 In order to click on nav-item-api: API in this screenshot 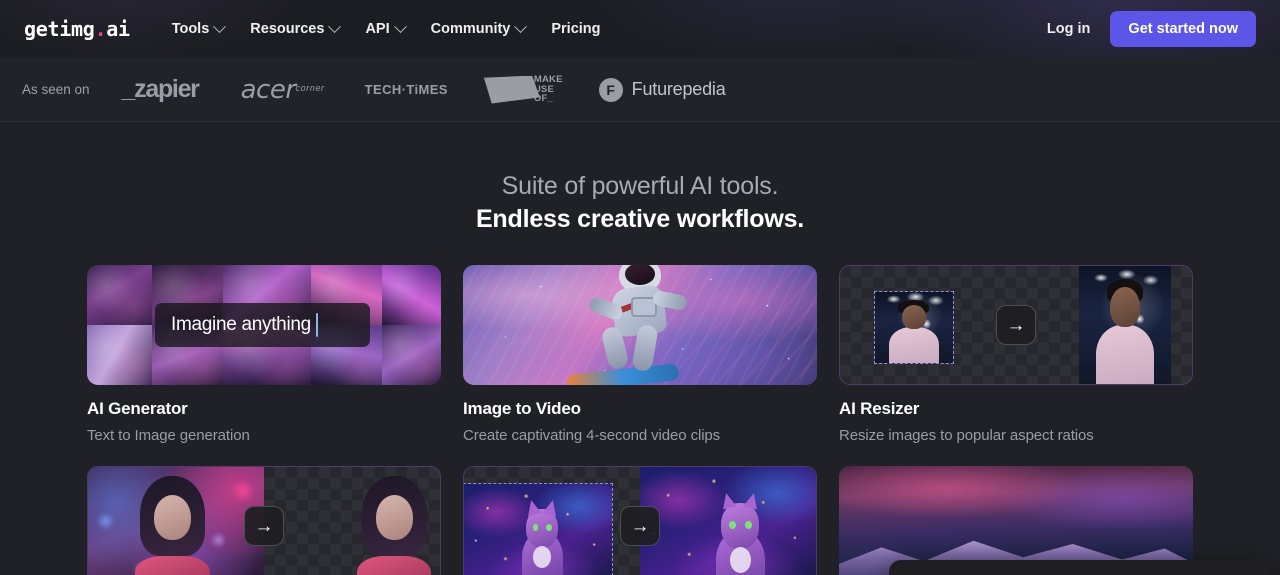, I will do `click(386, 28)`.